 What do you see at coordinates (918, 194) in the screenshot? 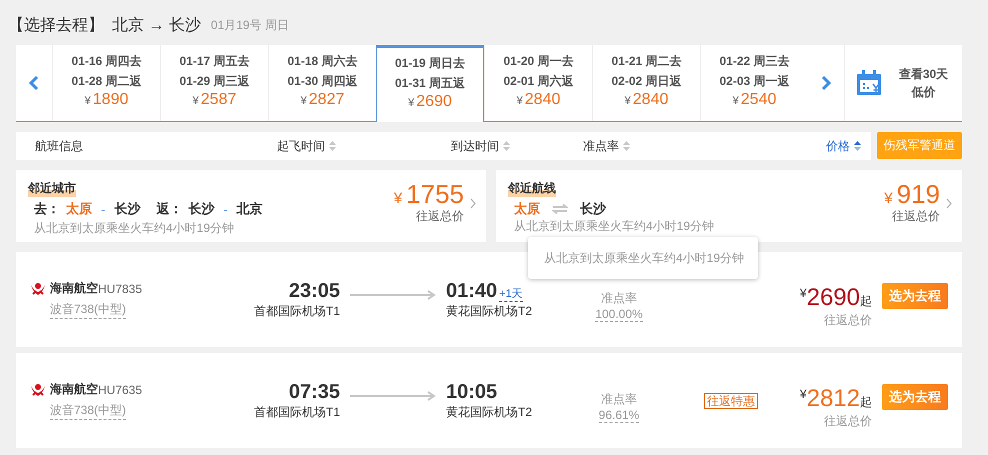
I see `price: 919` at bounding box center [918, 194].